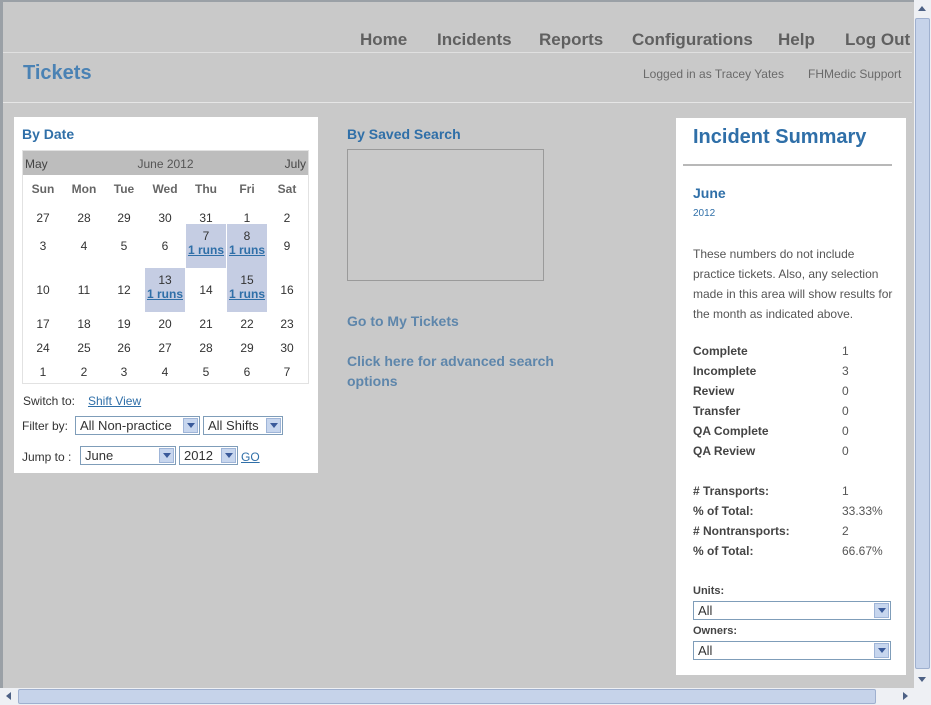  I want to click on calendar-day: 2, so click(84, 372).